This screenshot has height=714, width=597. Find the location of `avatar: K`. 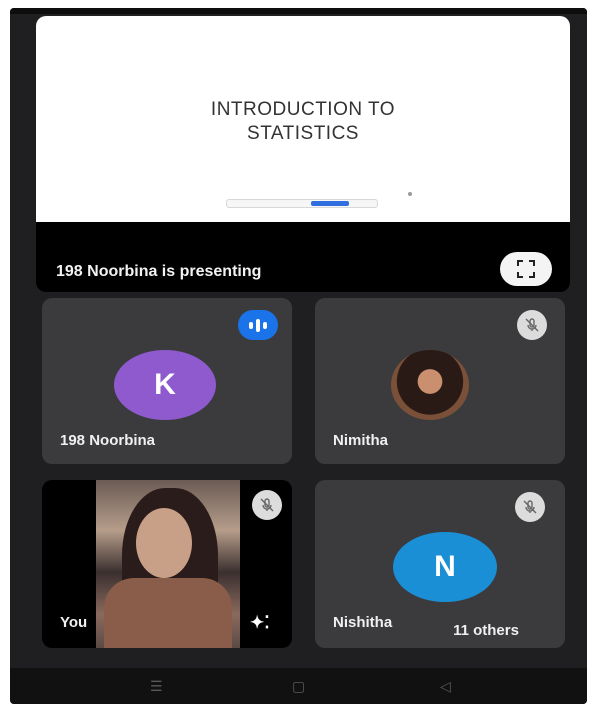

avatar: K is located at coordinates (165, 385).